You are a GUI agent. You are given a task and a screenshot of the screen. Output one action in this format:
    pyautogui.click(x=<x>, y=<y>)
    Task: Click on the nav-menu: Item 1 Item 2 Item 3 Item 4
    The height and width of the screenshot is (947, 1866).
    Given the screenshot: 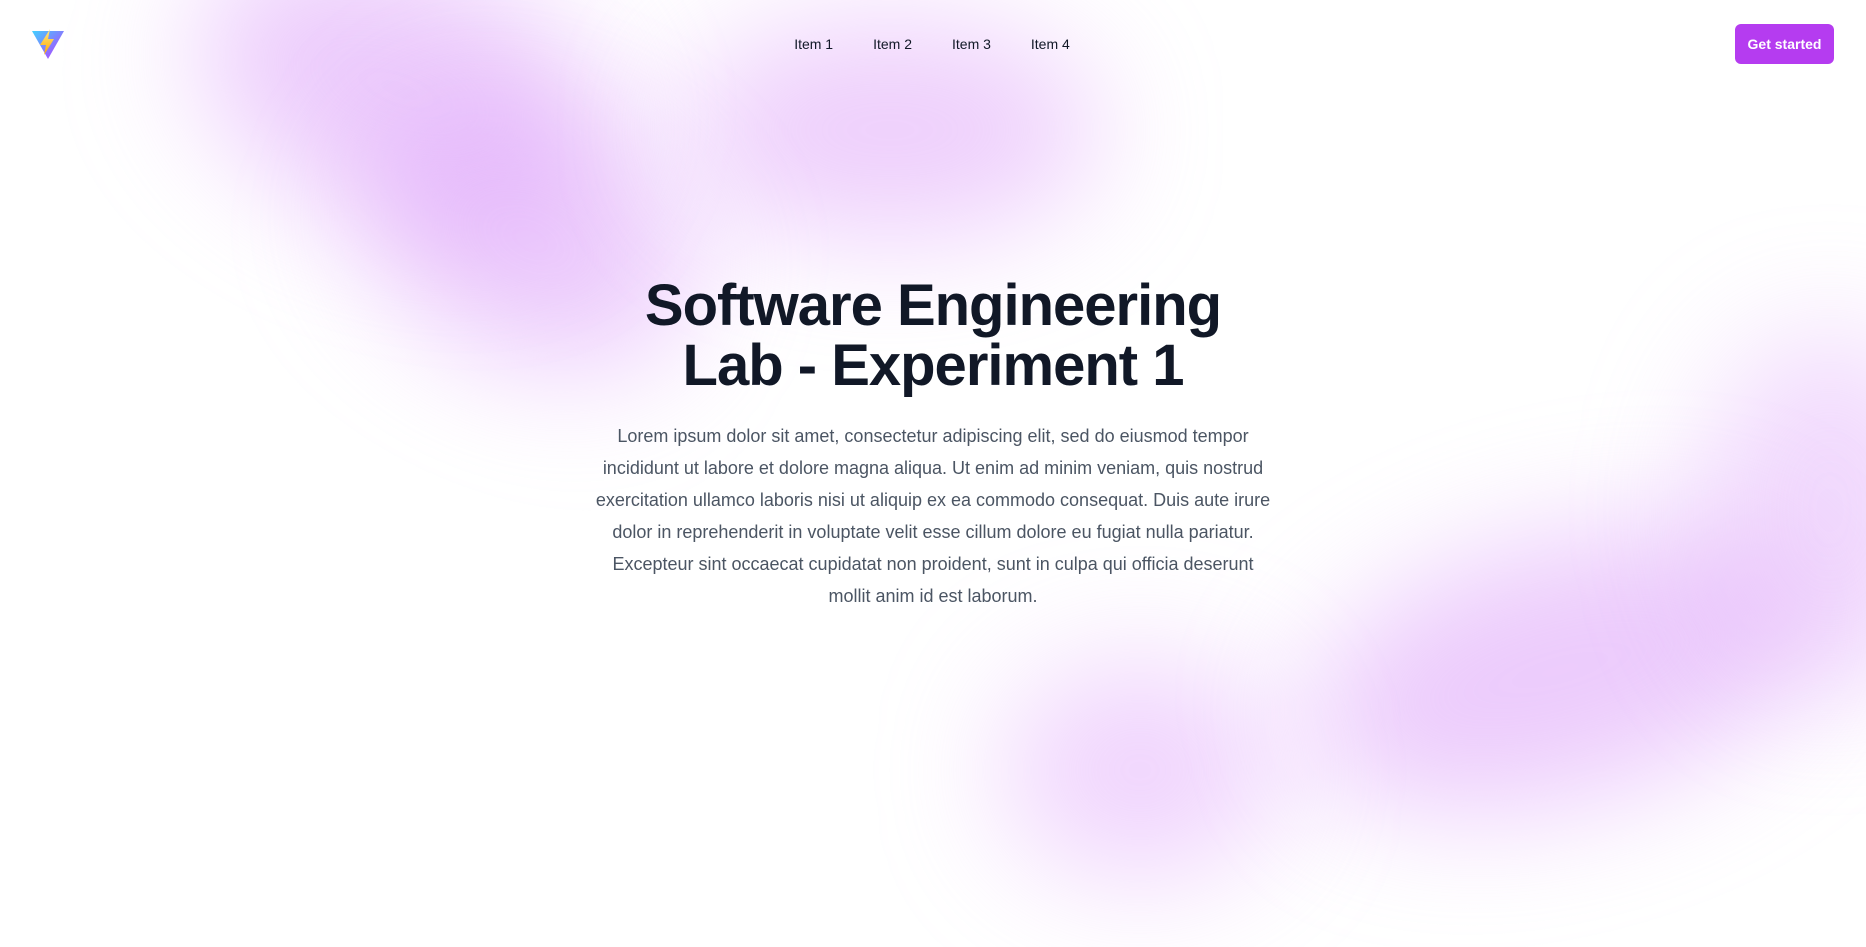 What is the action you would take?
    pyautogui.click(x=933, y=44)
    